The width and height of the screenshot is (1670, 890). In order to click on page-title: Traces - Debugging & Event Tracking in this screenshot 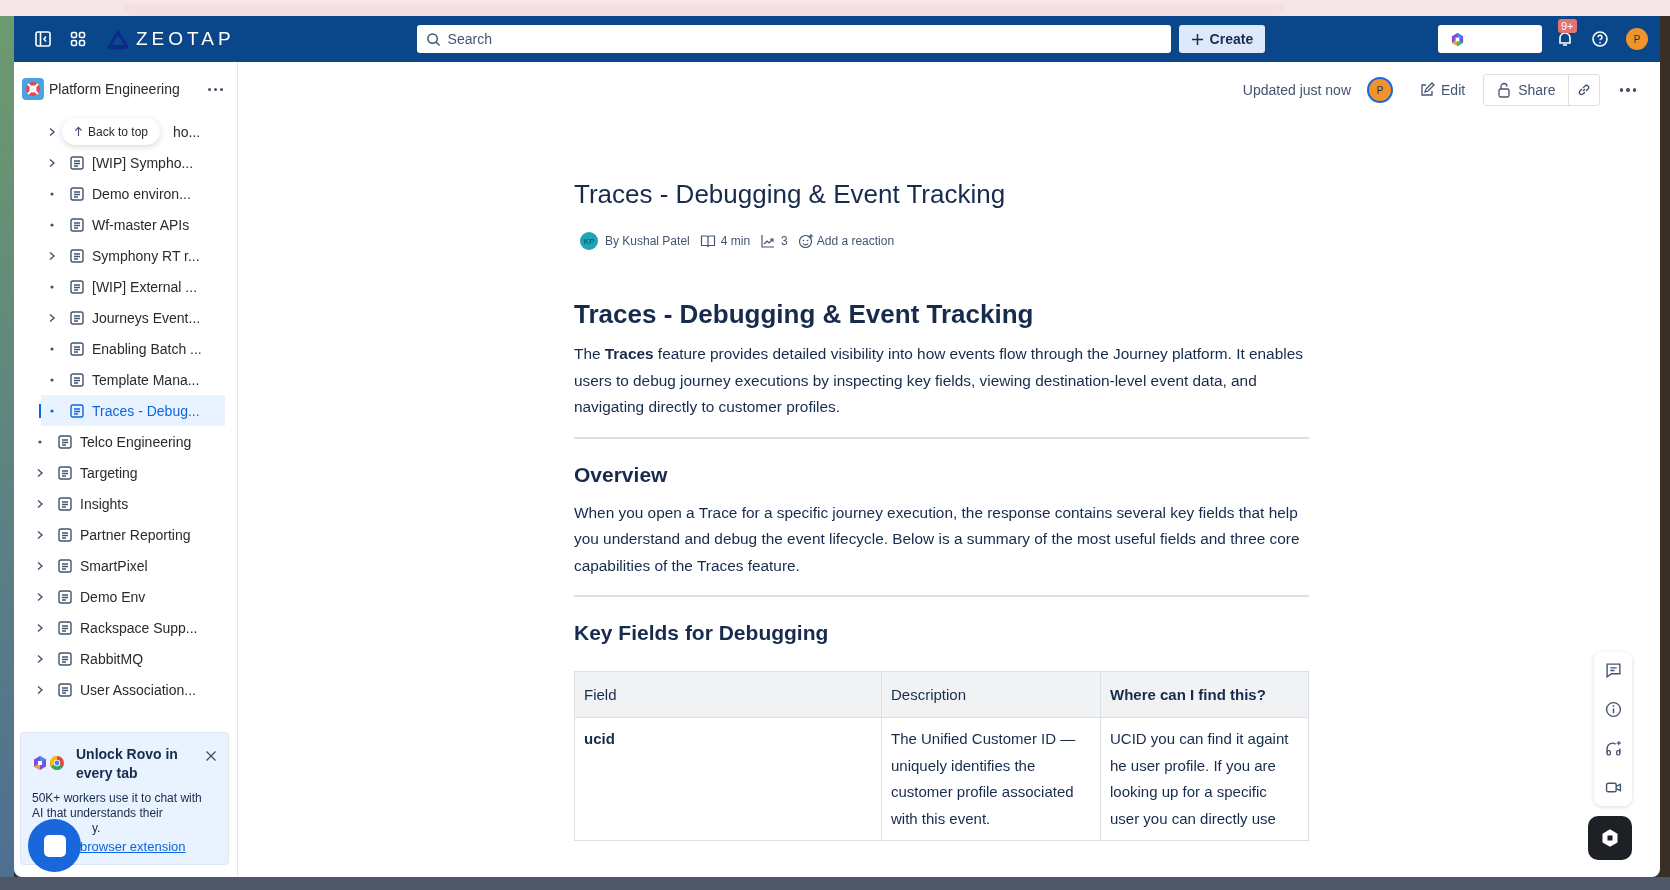, I will do `click(790, 194)`.